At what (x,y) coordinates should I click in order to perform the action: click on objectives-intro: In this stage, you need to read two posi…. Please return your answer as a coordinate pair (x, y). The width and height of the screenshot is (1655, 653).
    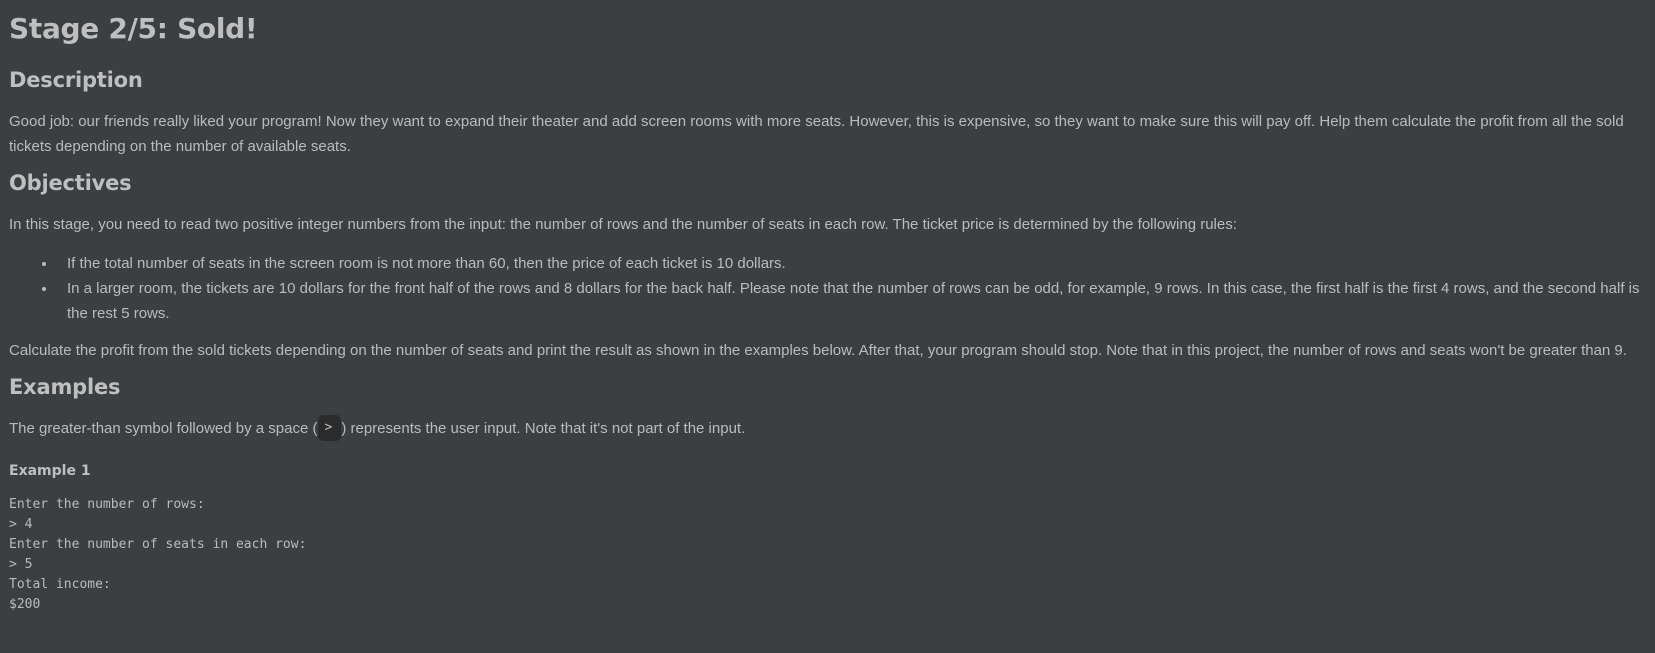
    Looking at the image, I should click on (623, 224).